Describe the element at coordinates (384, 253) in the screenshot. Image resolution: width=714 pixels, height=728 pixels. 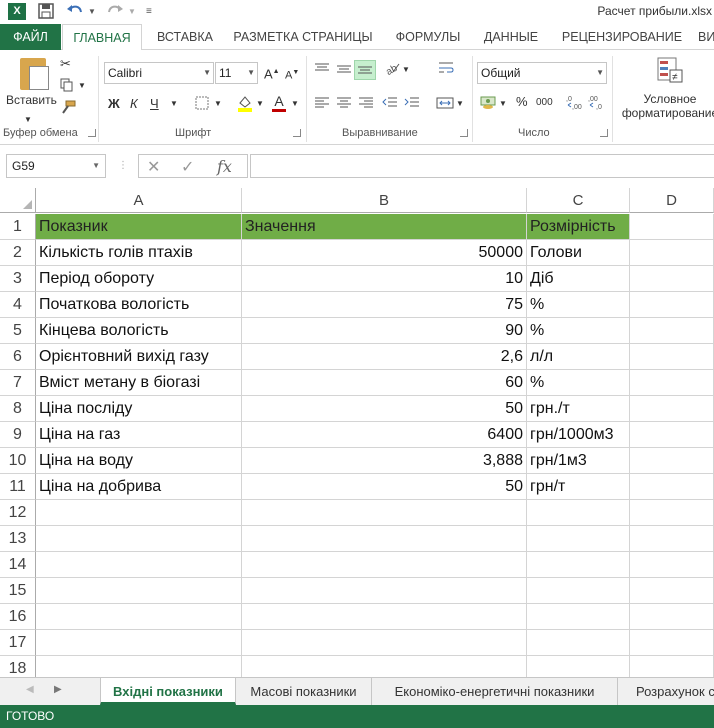
I see `cell-b: 50000` at that location.